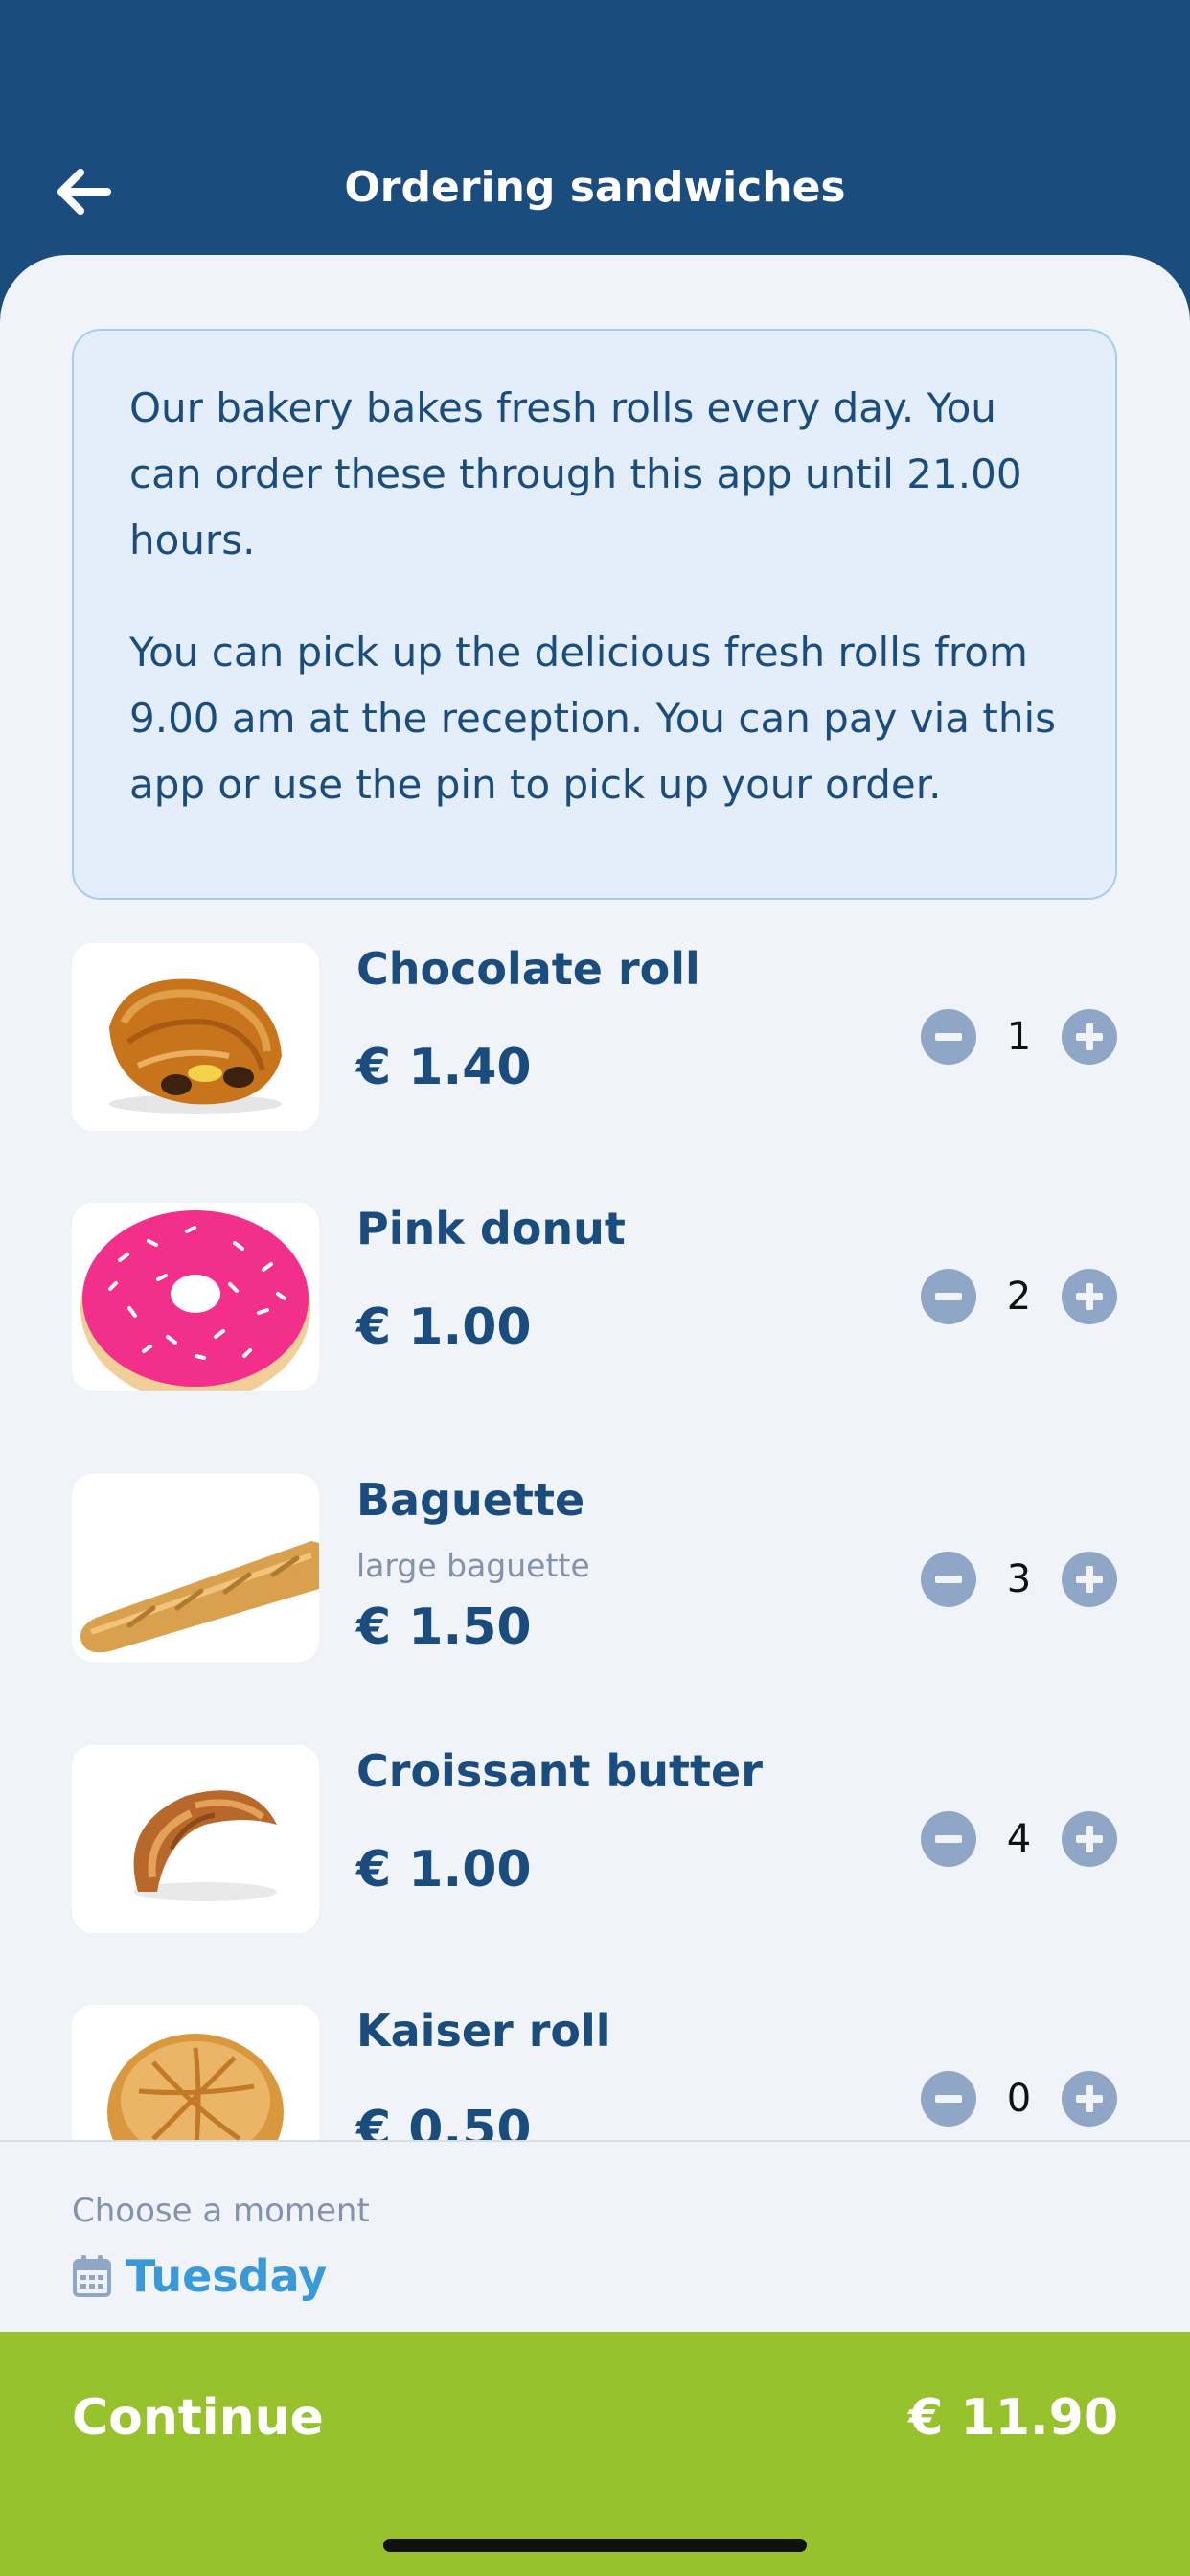 The width and height of the screenshot is (1190, 2576). What do you see at coordinates (559, 1771) in the screenshot?
I see `product-name: Croissant butter` at bounding box center [559, 1771].